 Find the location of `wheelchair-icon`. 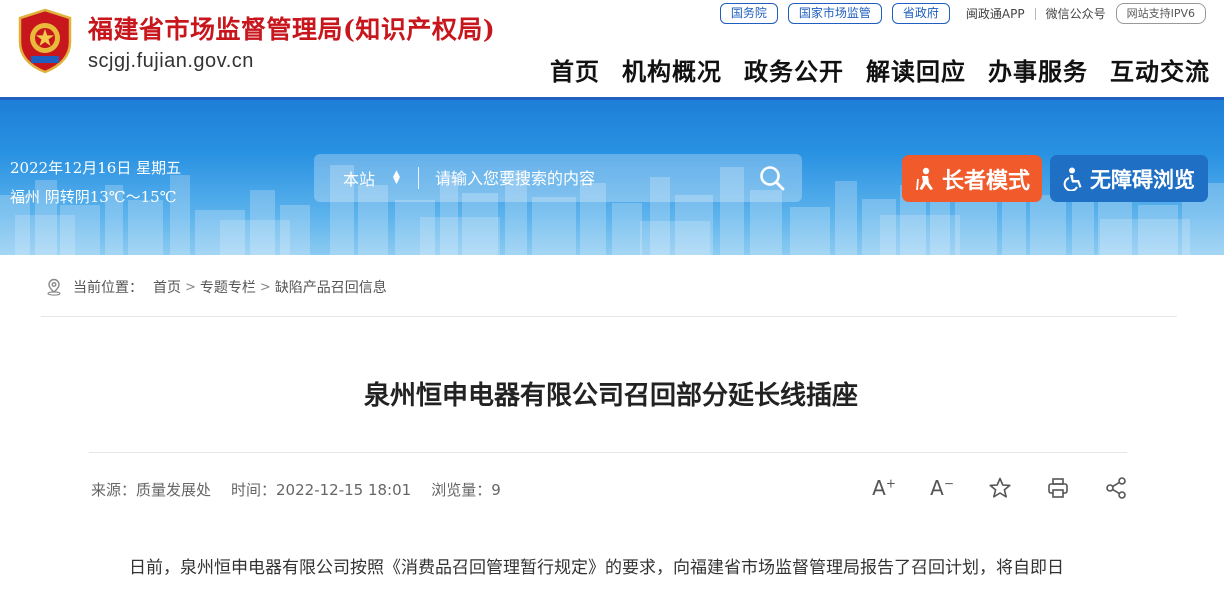

wheelchair-icon is located at coordinates (1072, 179).